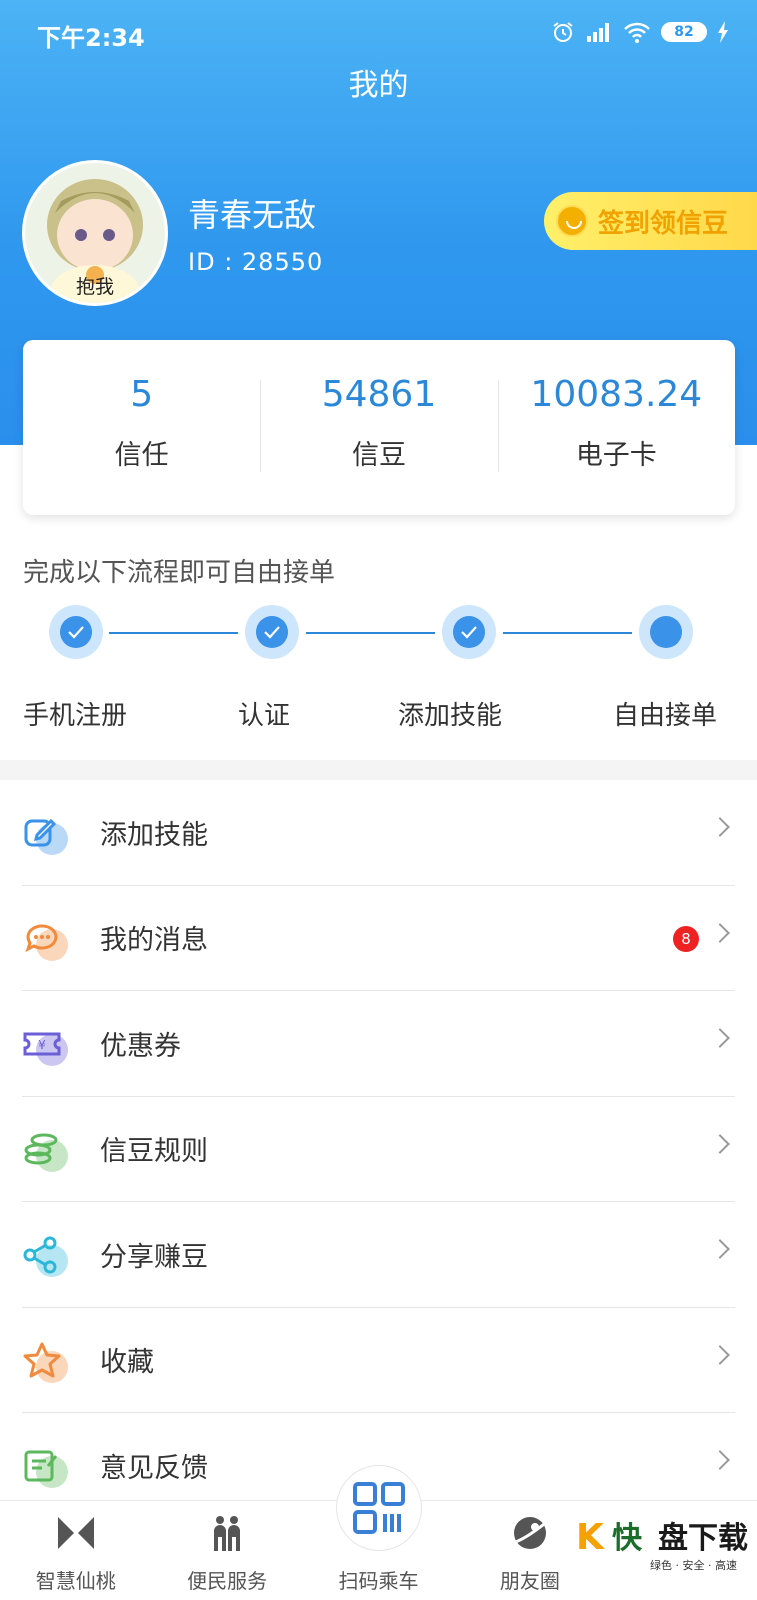  I want to click on scan-button-circle, so click(378, 1508).